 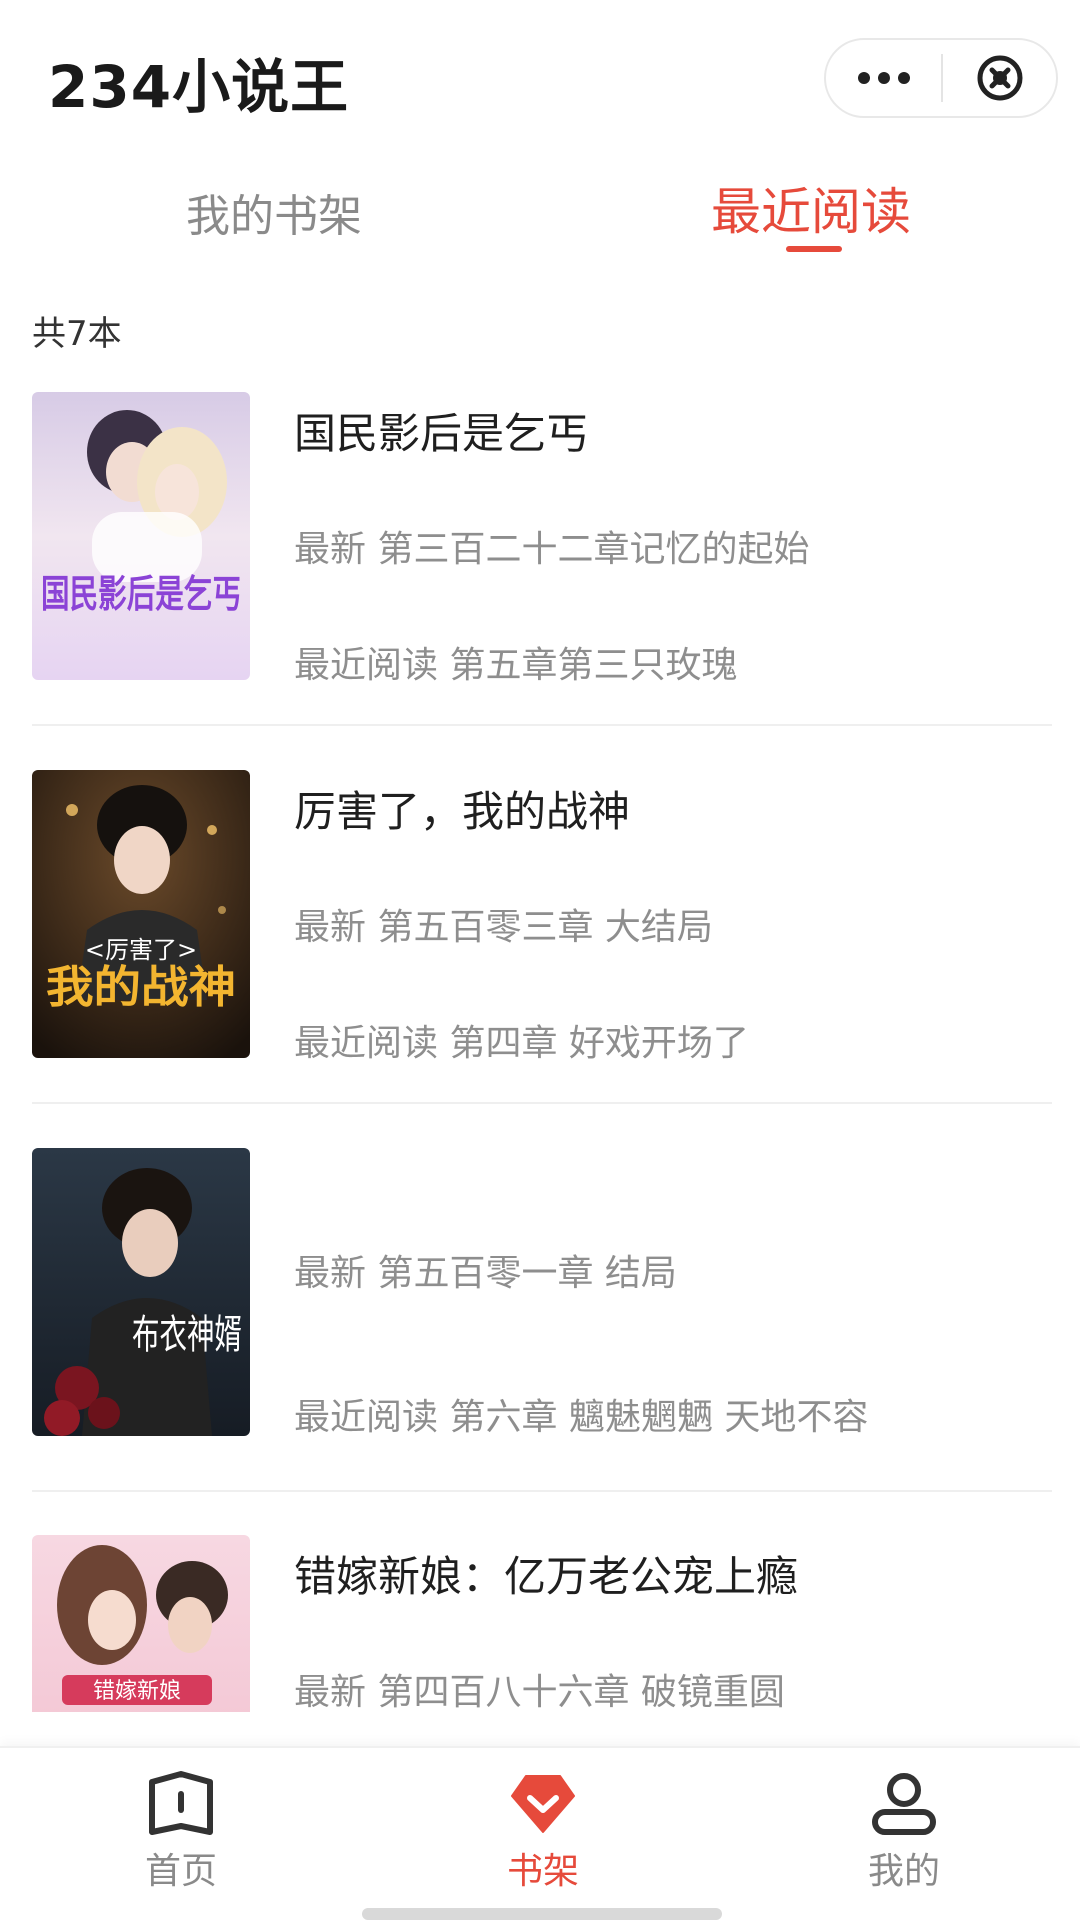 I want to click on header: 234小说王, so click(x=540, y=75).